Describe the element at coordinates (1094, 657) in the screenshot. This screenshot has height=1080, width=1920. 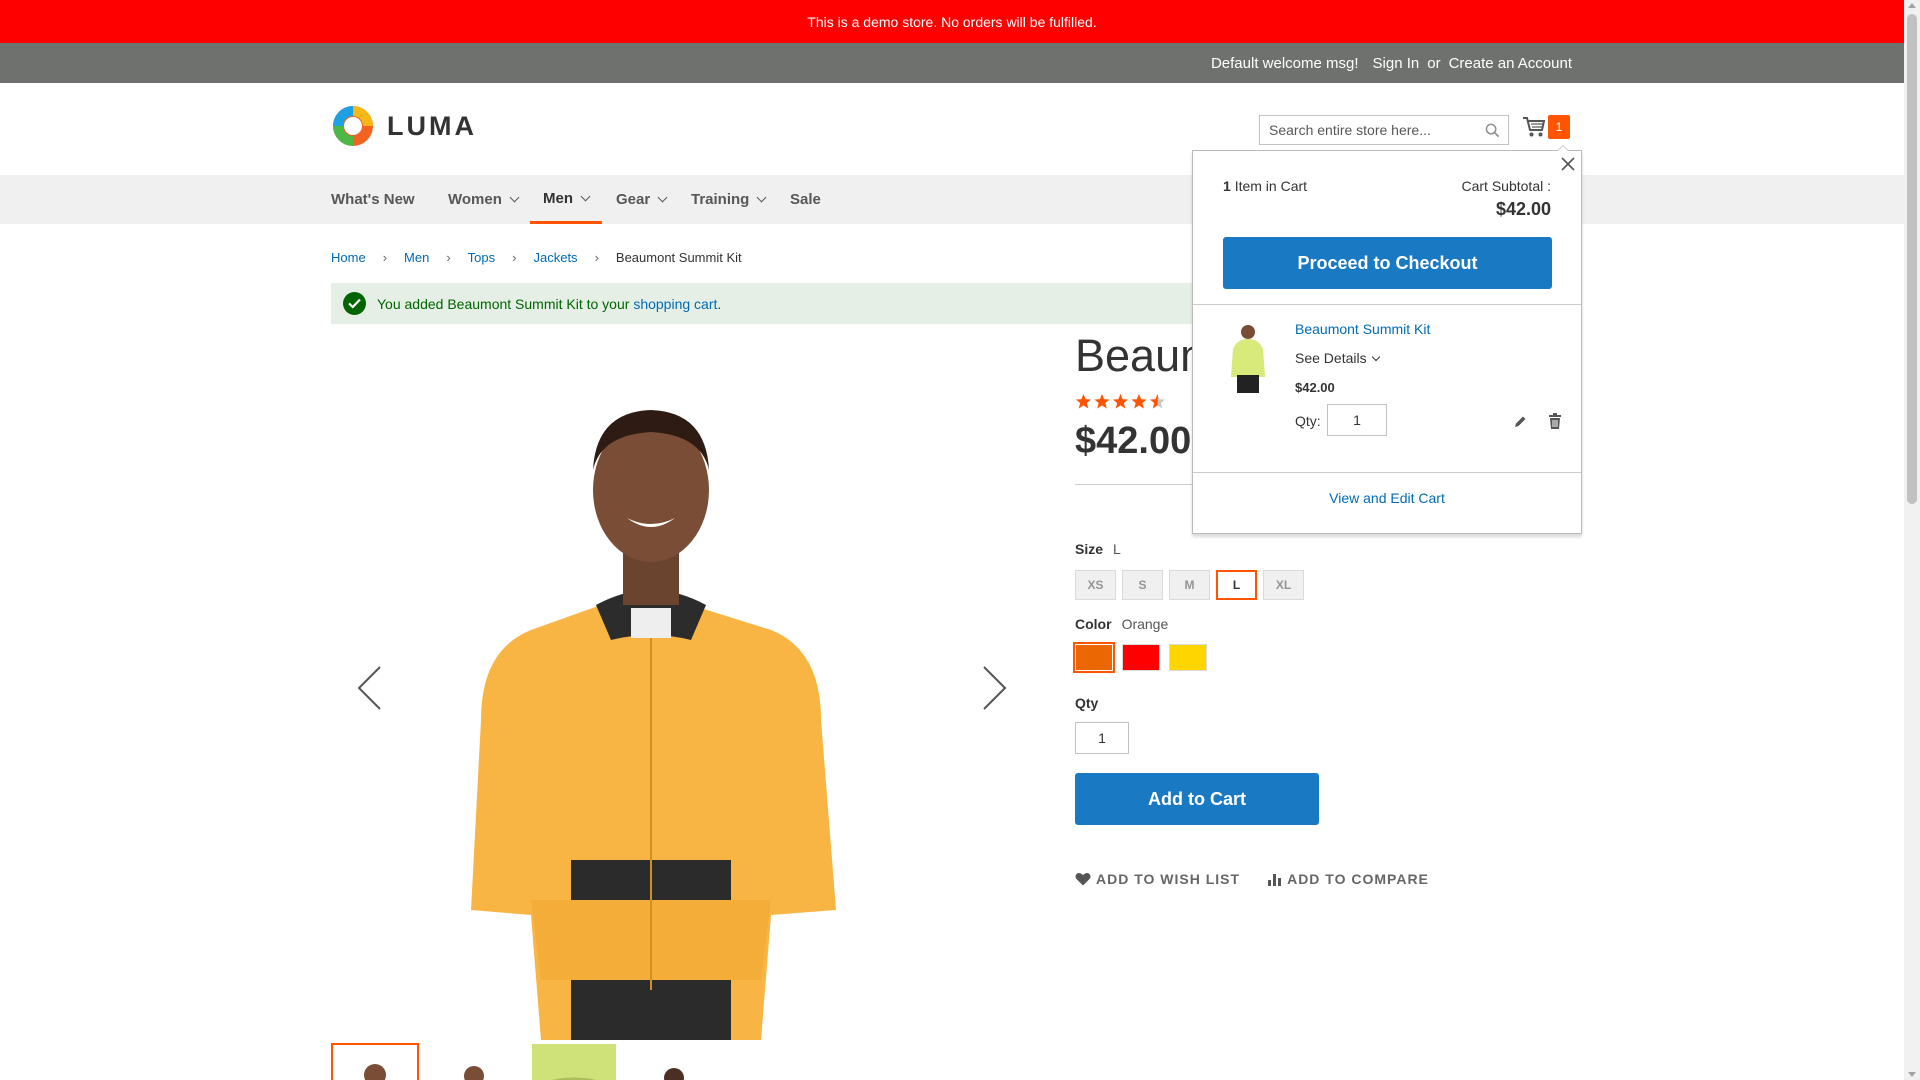
I see `color-swatch-orange` at that location.